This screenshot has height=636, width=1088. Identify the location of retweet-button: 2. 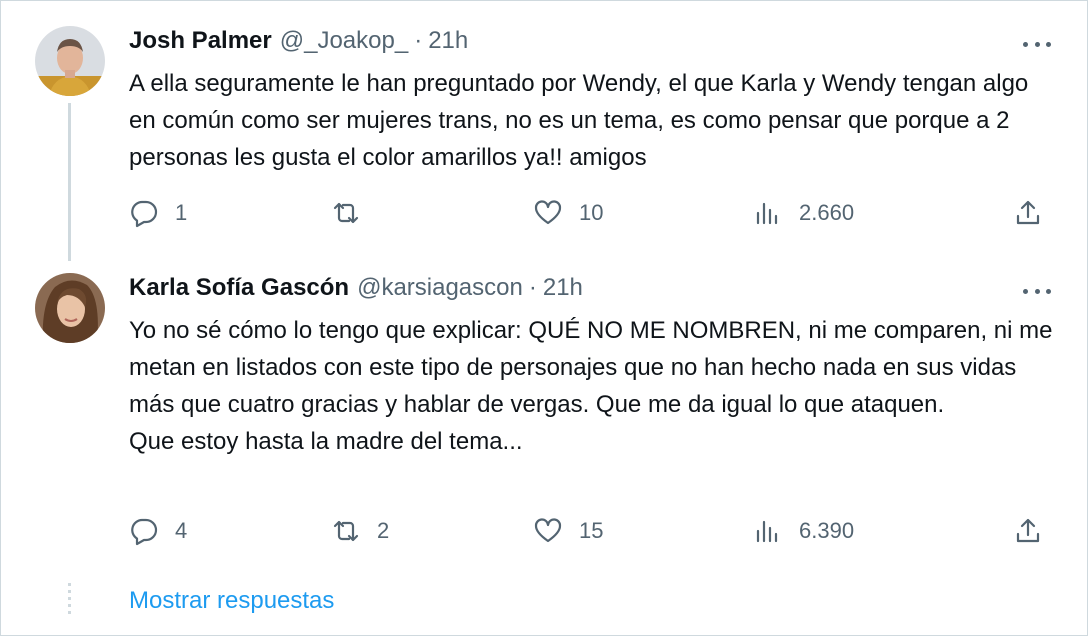
(360, 531).